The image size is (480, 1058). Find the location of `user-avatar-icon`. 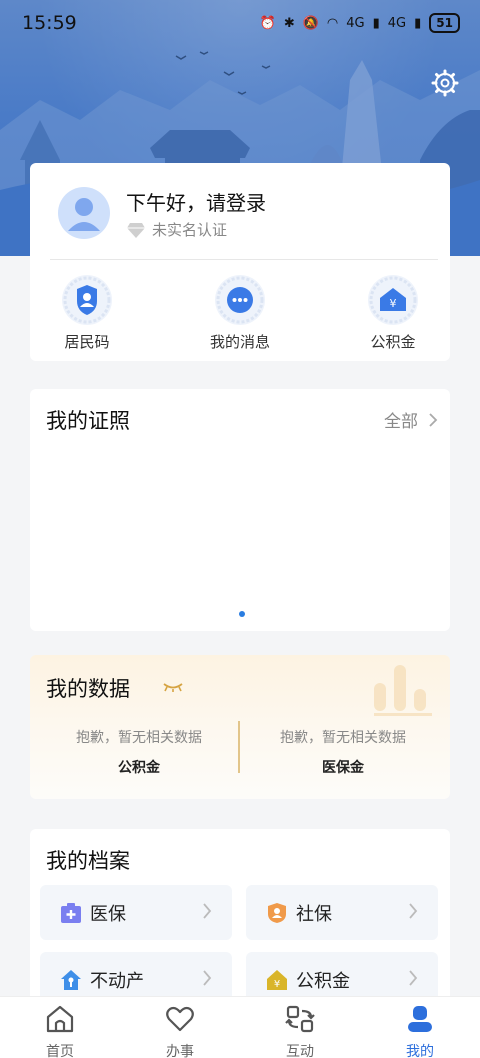

user-avatar-icon is located at coordinates (84, 214).